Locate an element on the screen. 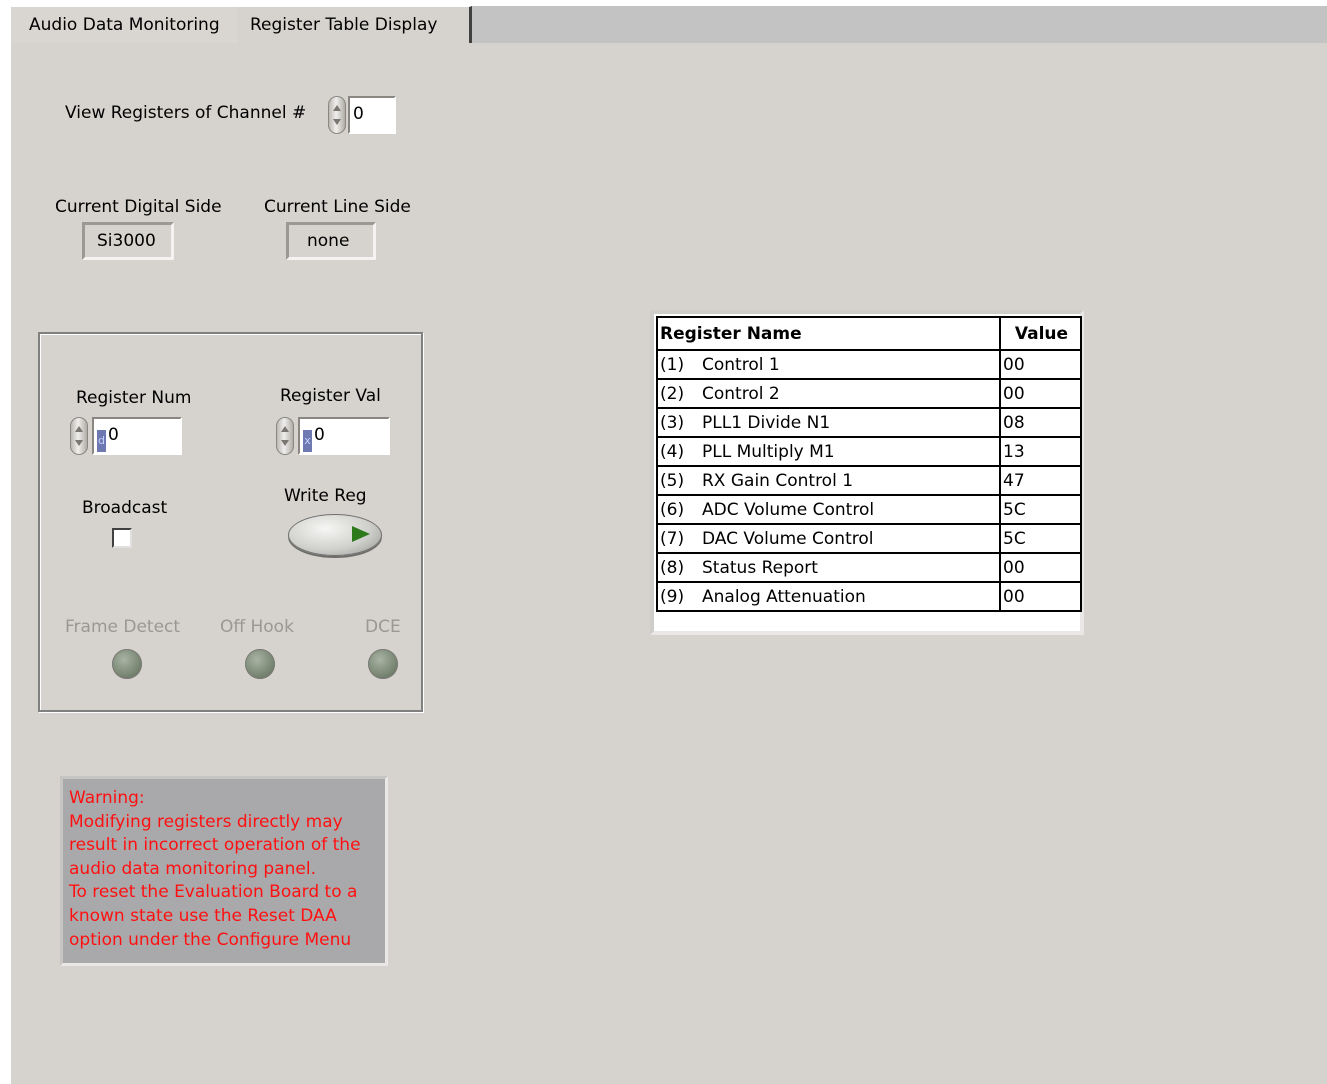 The height and width of the screenshot is (1084, 1327). broadcast-checkbox is located at coordinates (122, 538).